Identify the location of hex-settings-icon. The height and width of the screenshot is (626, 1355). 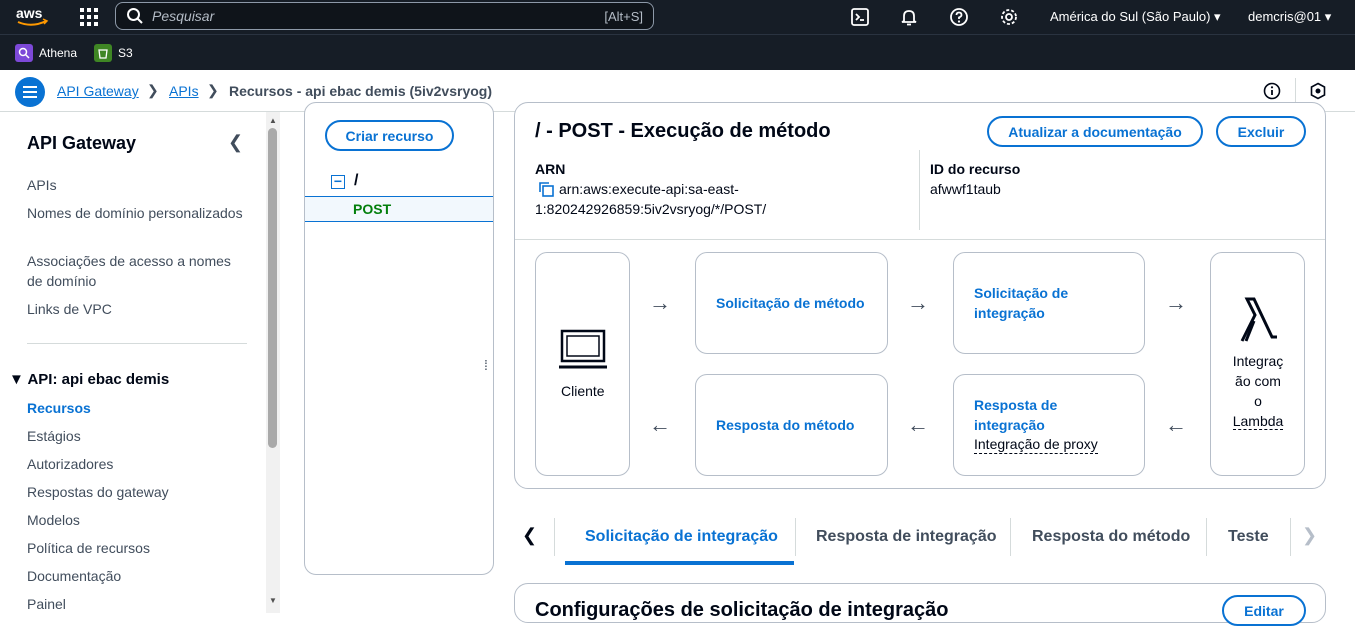
(1318, 91).